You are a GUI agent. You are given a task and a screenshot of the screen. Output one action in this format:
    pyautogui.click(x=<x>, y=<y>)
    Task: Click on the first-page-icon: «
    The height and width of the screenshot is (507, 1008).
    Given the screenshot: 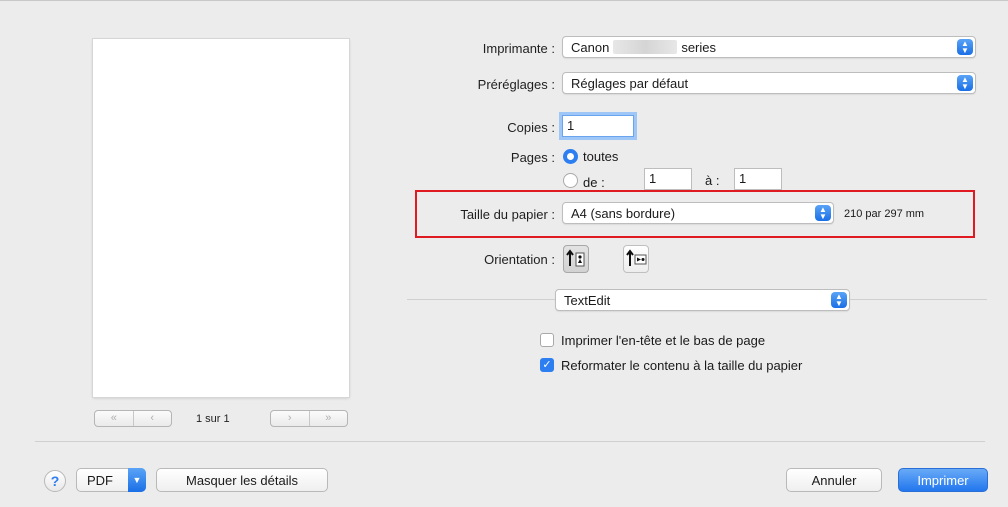 What is the action you would take?
    pyautogui.click(x=114, y=418)
    